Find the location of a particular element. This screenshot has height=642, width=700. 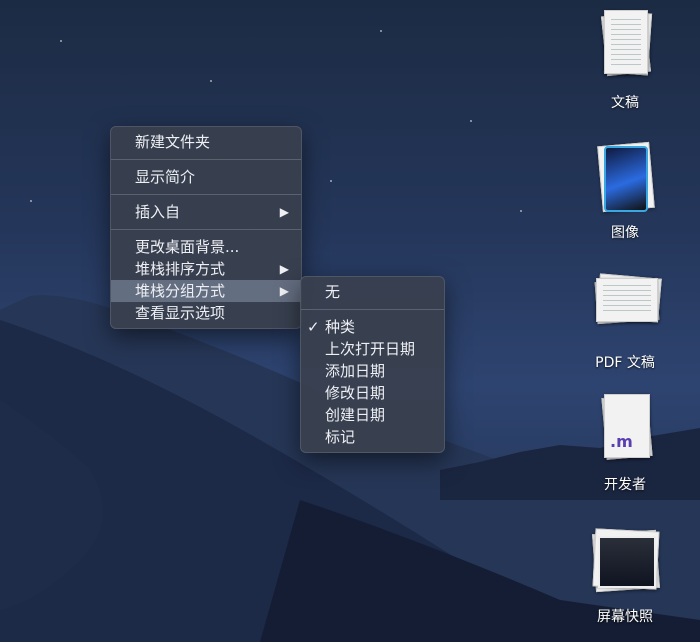

screenshots-stack-icon is located at coordinates (625, 562).